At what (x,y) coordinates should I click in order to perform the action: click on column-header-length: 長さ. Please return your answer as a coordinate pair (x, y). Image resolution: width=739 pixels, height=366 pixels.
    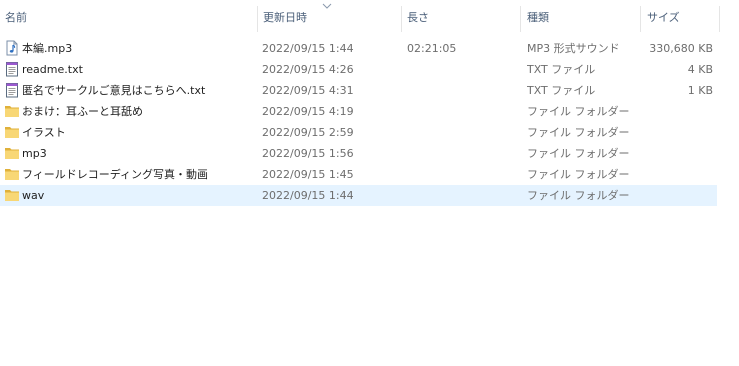
    Looking at the image, I should click on (418, 18).